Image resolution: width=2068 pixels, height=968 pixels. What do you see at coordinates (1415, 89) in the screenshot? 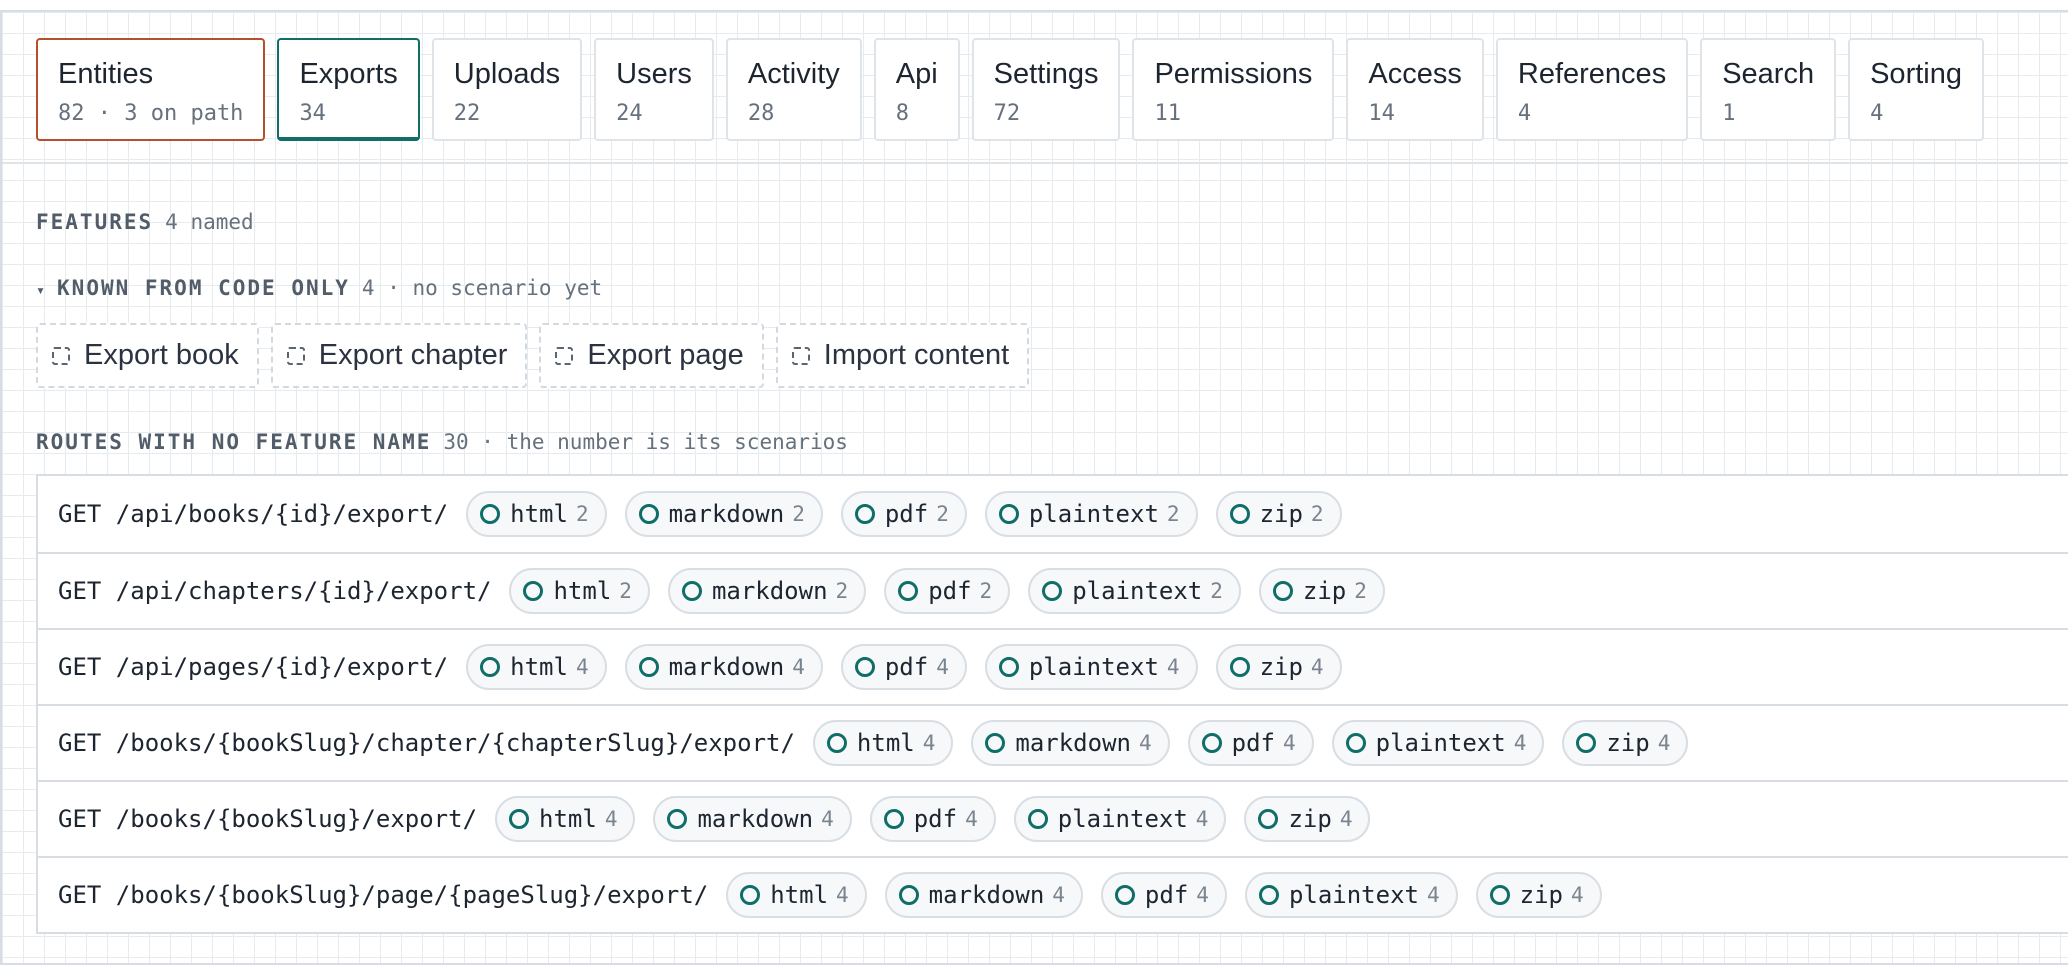
I see `tab-access: Access 14` at bounding box center [1415, 89].